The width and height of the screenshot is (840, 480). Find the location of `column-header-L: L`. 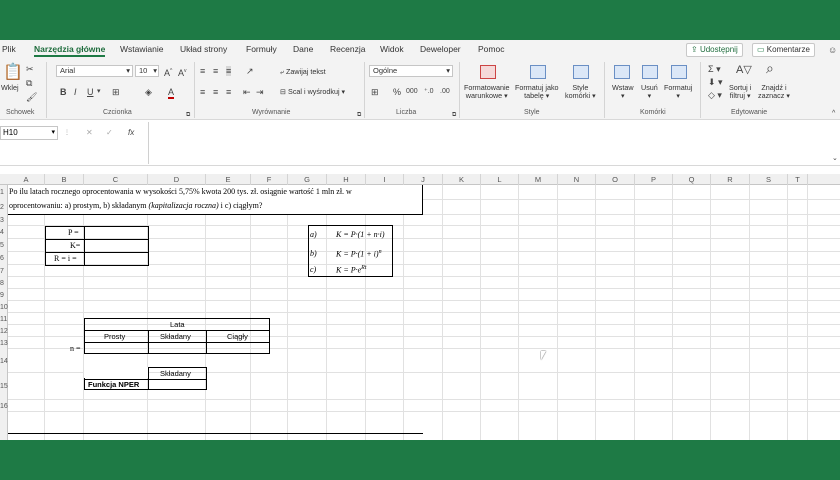

column-header-L: L is located at coordinates (500, 179).